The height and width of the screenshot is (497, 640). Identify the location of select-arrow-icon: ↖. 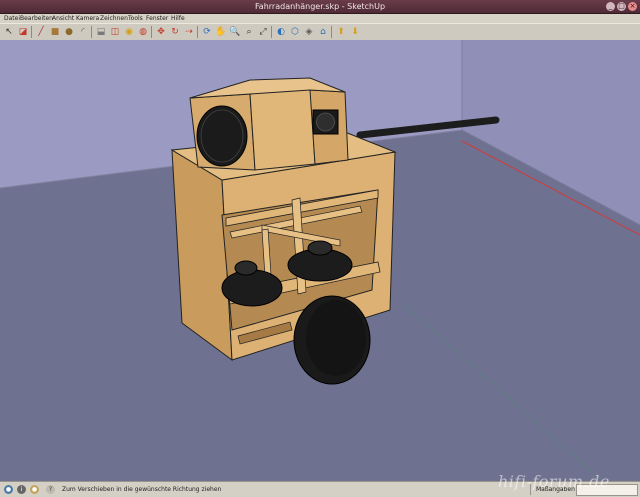
(9, 32).